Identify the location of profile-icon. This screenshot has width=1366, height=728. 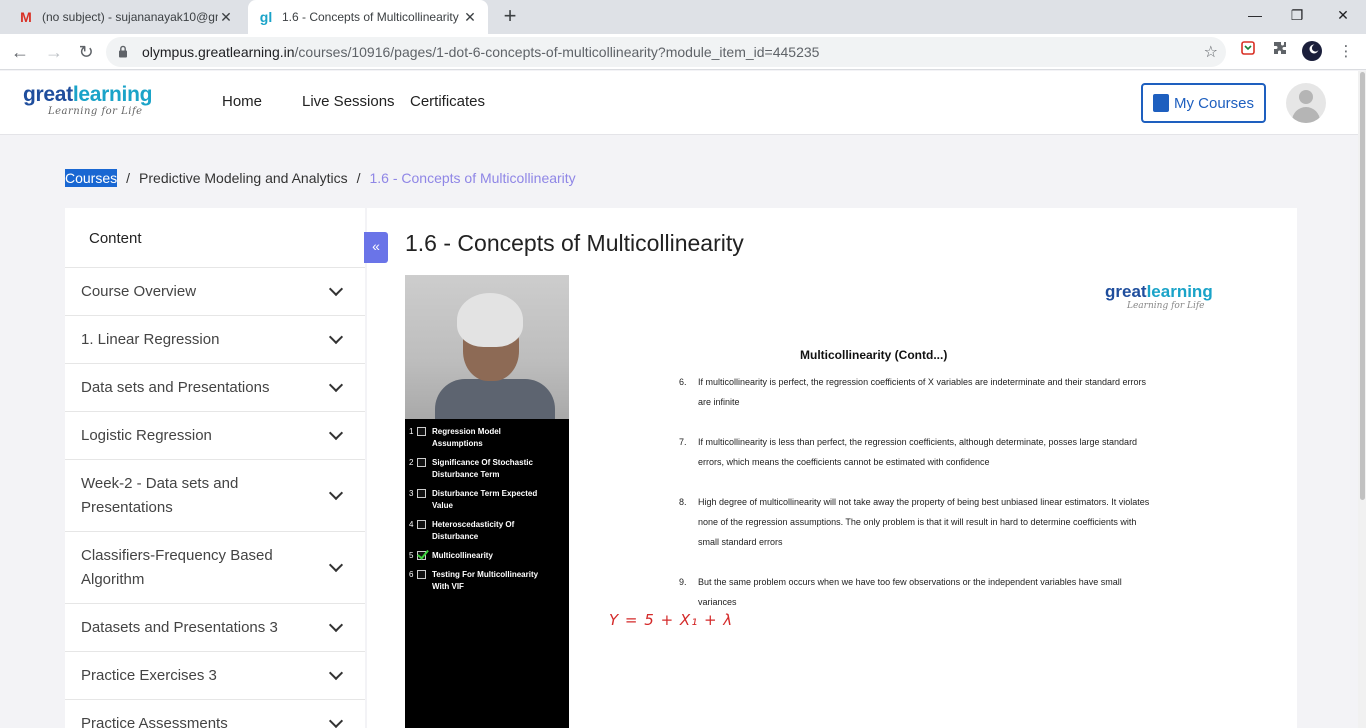
(1312, 52).